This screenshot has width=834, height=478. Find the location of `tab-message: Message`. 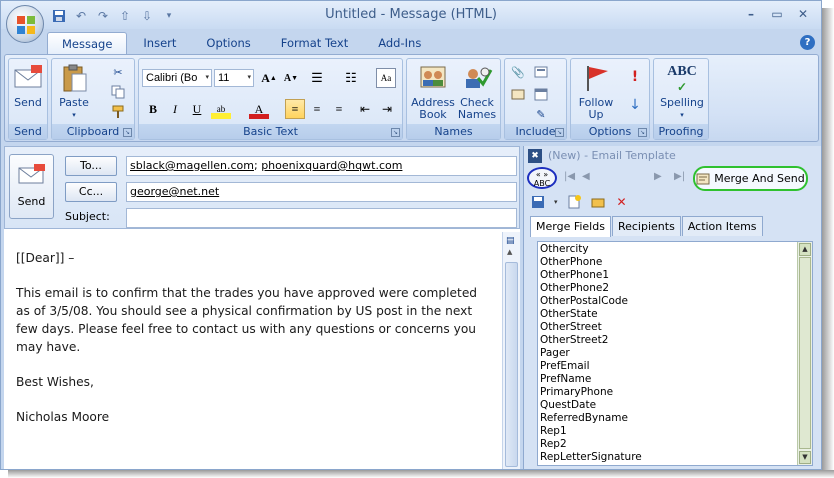

tab-message: Message is located at coordinates (87, 43).